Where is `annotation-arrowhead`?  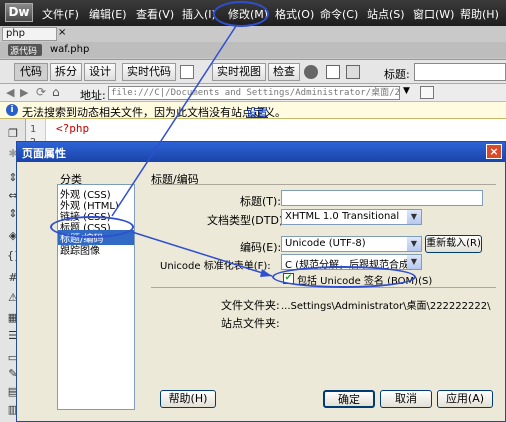 annotation-arrowhead is located at coordinates (266, 273).